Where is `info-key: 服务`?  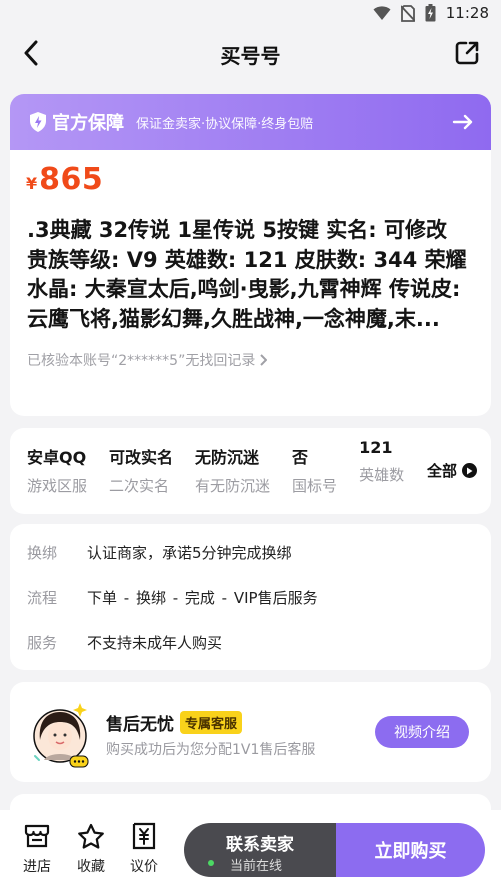
info-key: 服务 is located at coordinates (42, 643).